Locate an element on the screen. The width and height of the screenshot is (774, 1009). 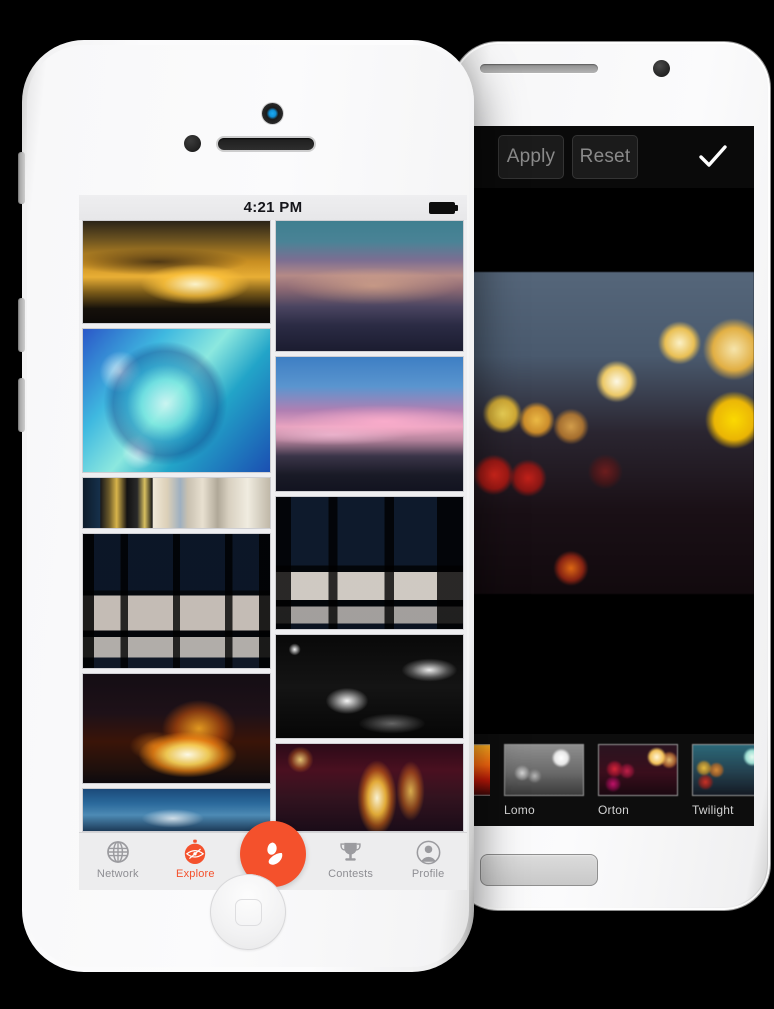
status-bar: 4:21 PM is located at coordinates (273, 207).